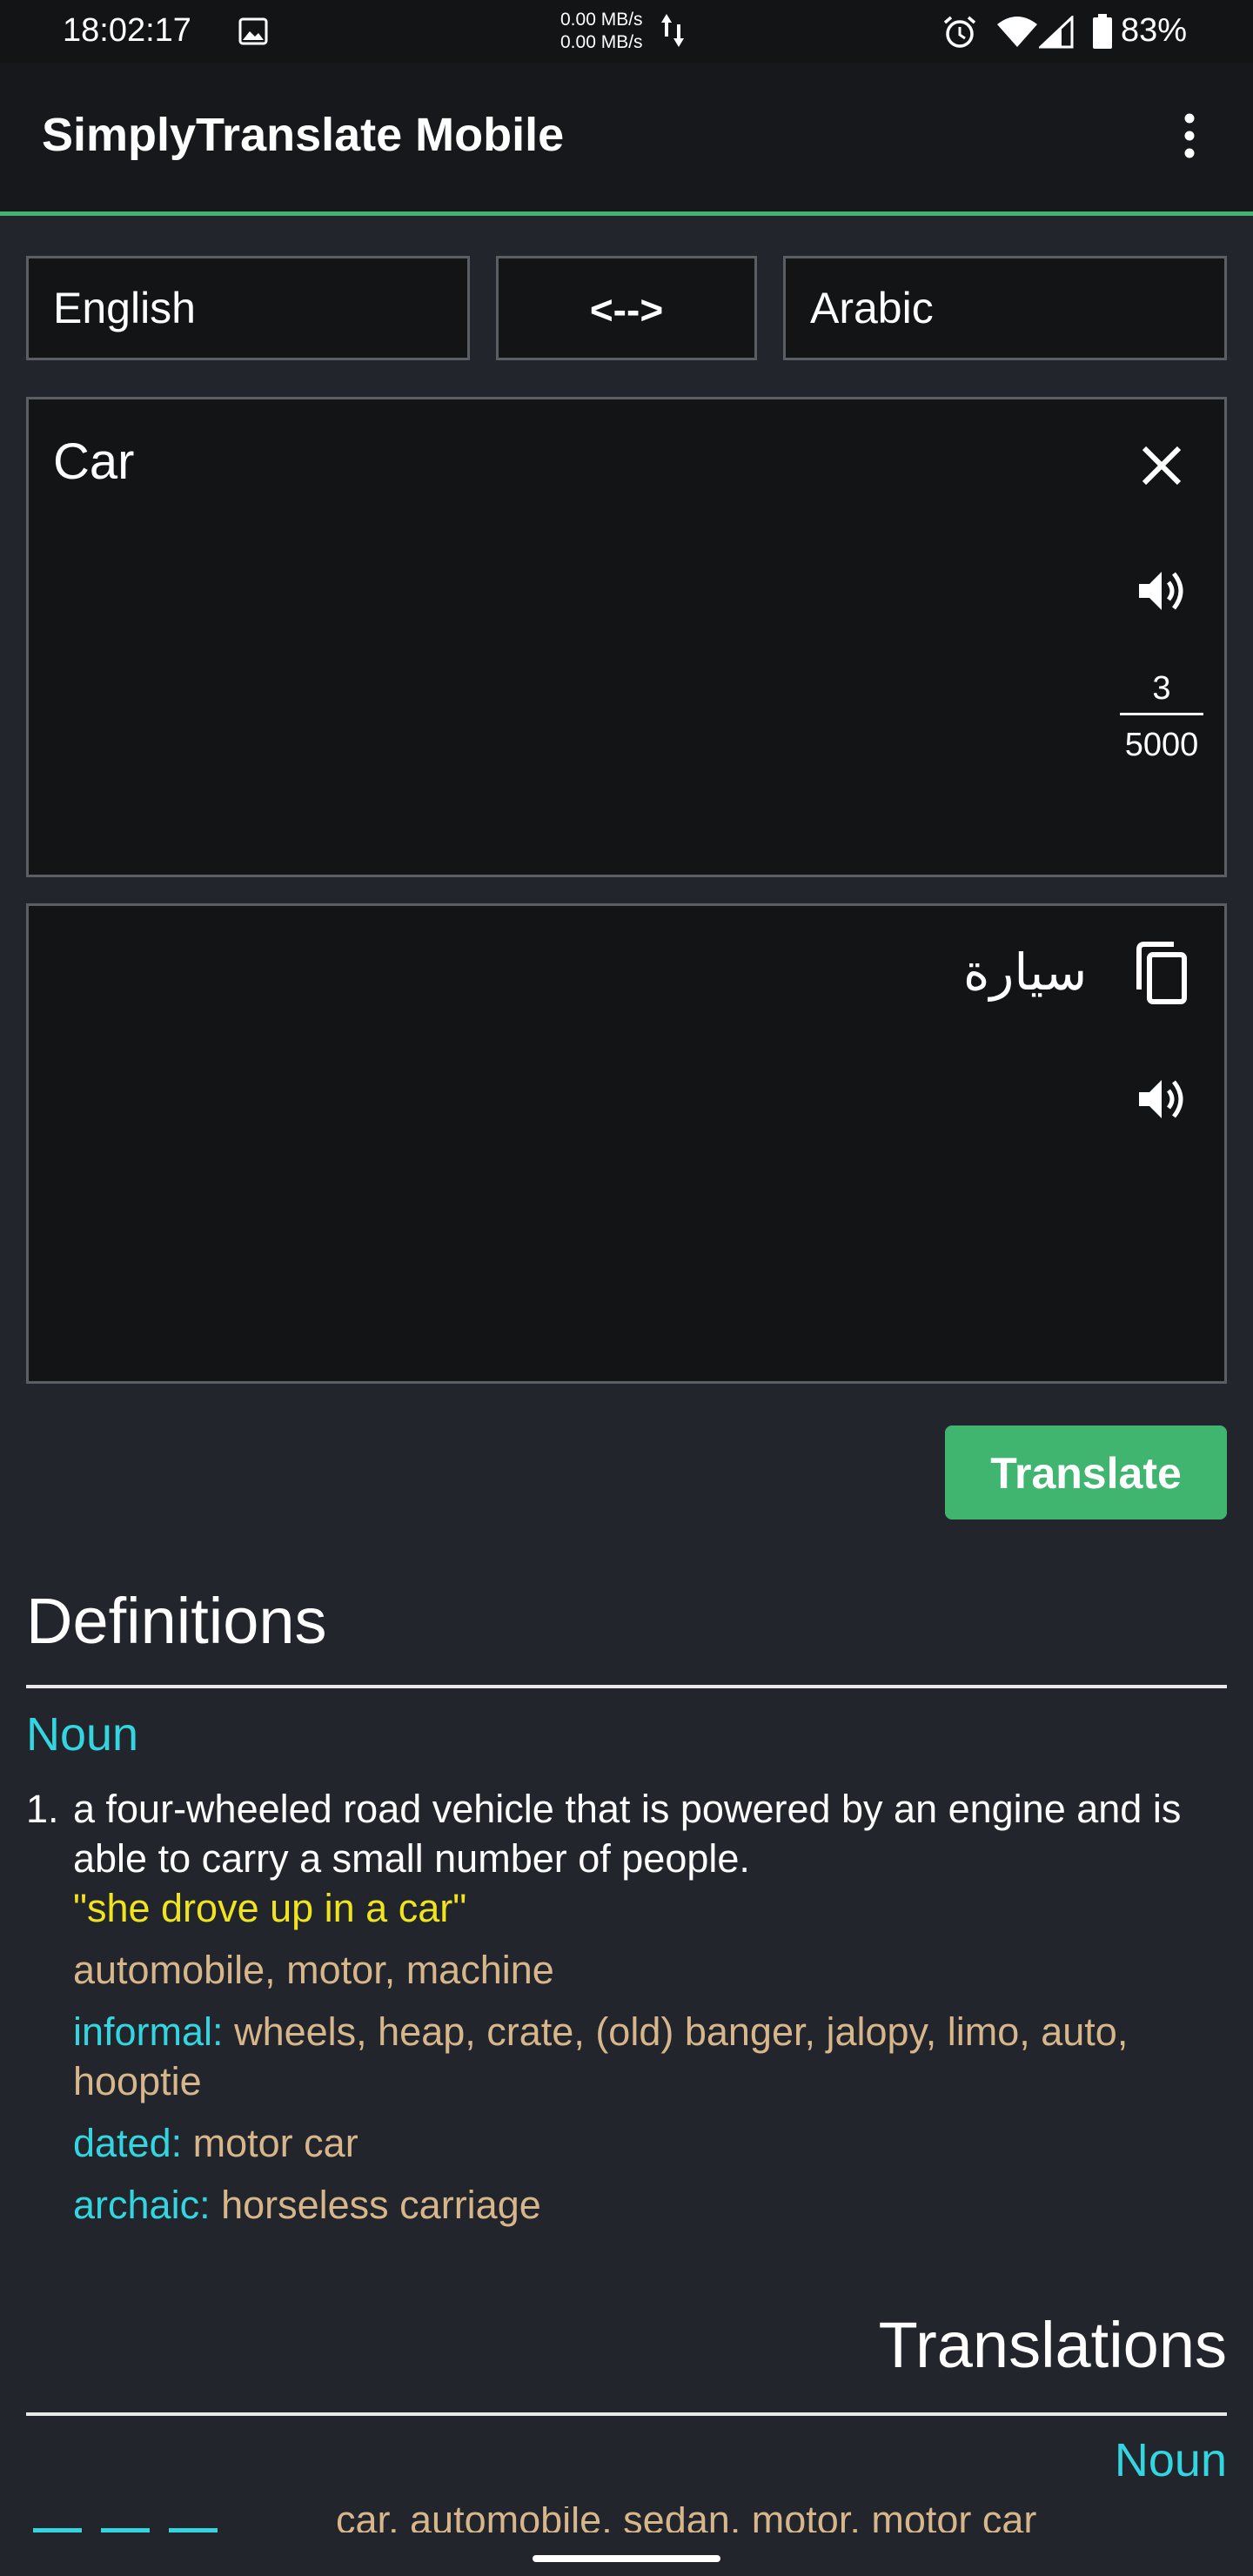 The height and width of the screenshot is (2576, 1253). What do you see at coordinates (626, 308) in the screenshot?
I see `swap-languages-button: <-->` at bounding box center [626, 308].